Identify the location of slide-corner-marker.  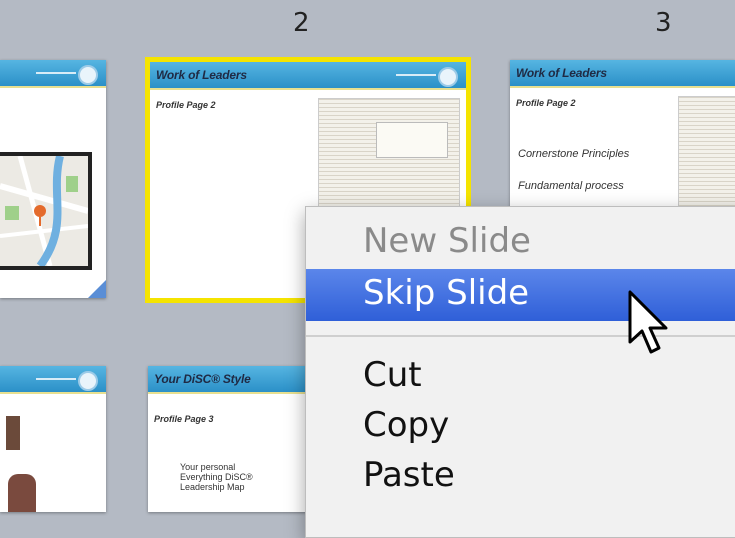
(97, 289).